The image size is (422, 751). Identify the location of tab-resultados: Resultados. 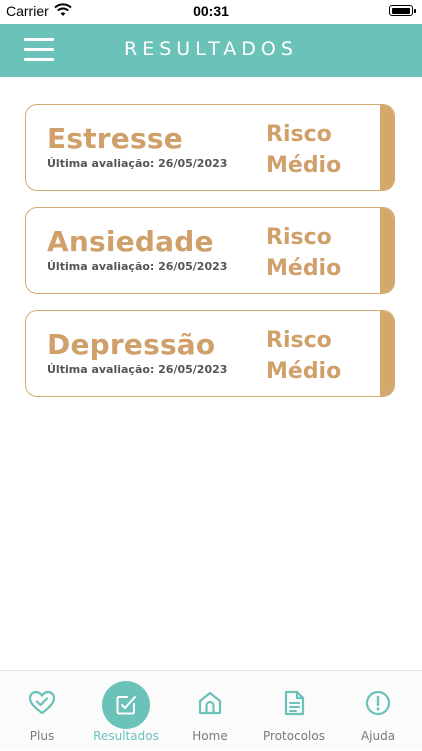
(126, 711).